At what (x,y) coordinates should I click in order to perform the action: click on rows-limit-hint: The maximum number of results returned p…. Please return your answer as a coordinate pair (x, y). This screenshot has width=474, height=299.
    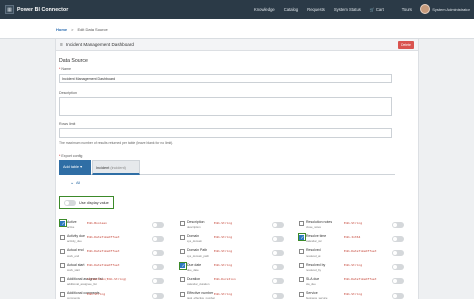
    Looking at the image, I should click on (116, 143).